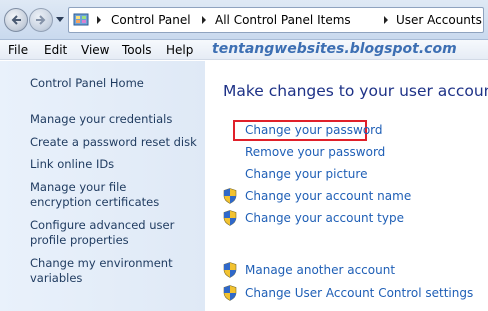  Describe the element at coordinates (324, 218) in the screenshot. I see `change-account-type-link: Change your account type` at that location.